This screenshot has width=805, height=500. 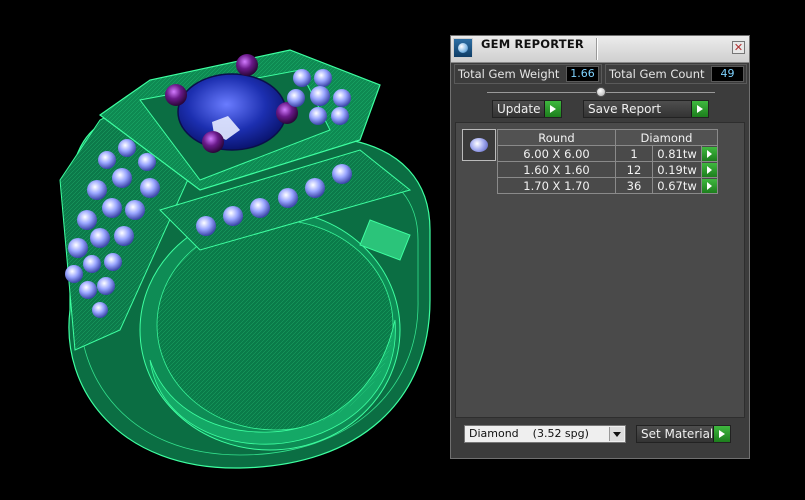 I want to click on material-select: Diamond (3.52 spg), so click(x=545, y=434).